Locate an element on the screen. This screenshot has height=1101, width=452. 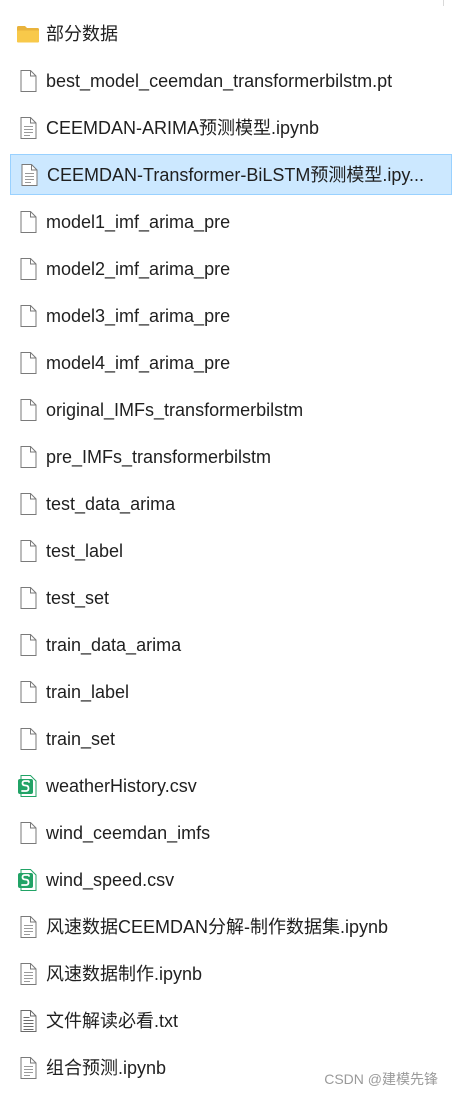
watermark: CSDN @建模先锋 is located at coordinates (381, 1079).